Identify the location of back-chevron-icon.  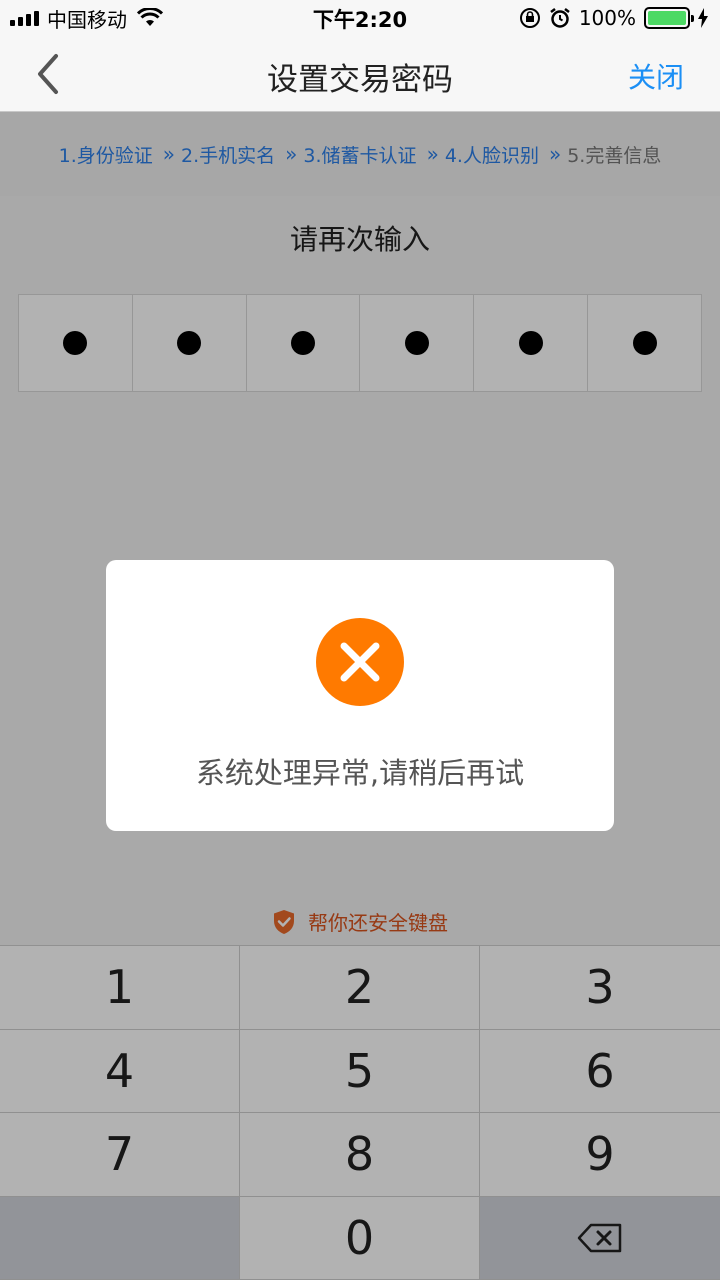
(50, 74).